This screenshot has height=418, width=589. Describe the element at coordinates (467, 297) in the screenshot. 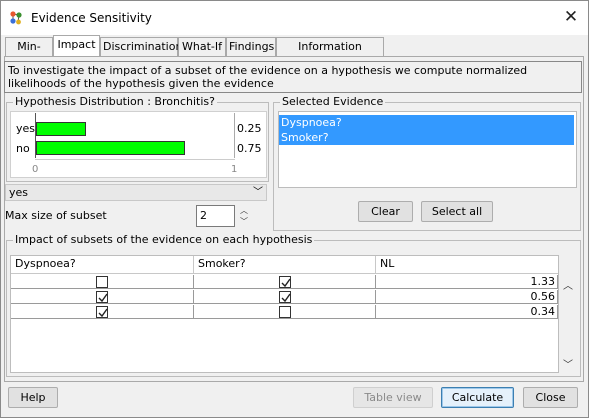

I see `nl-value: 0.56` at that location.